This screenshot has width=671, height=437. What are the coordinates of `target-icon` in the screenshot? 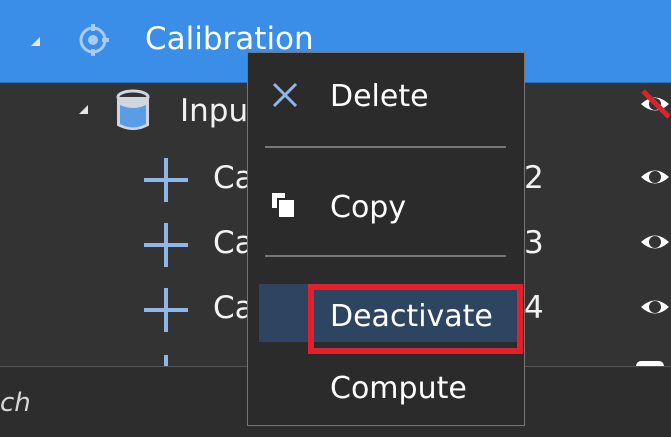 It's located at (94, 40).